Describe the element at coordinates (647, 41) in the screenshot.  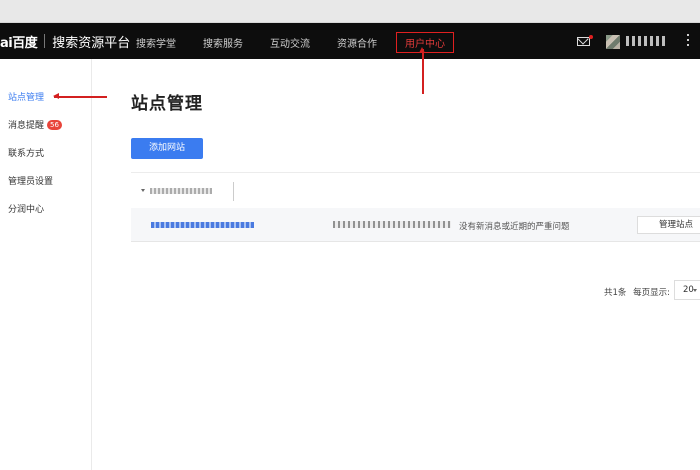
I see `username-redacted` at that location.